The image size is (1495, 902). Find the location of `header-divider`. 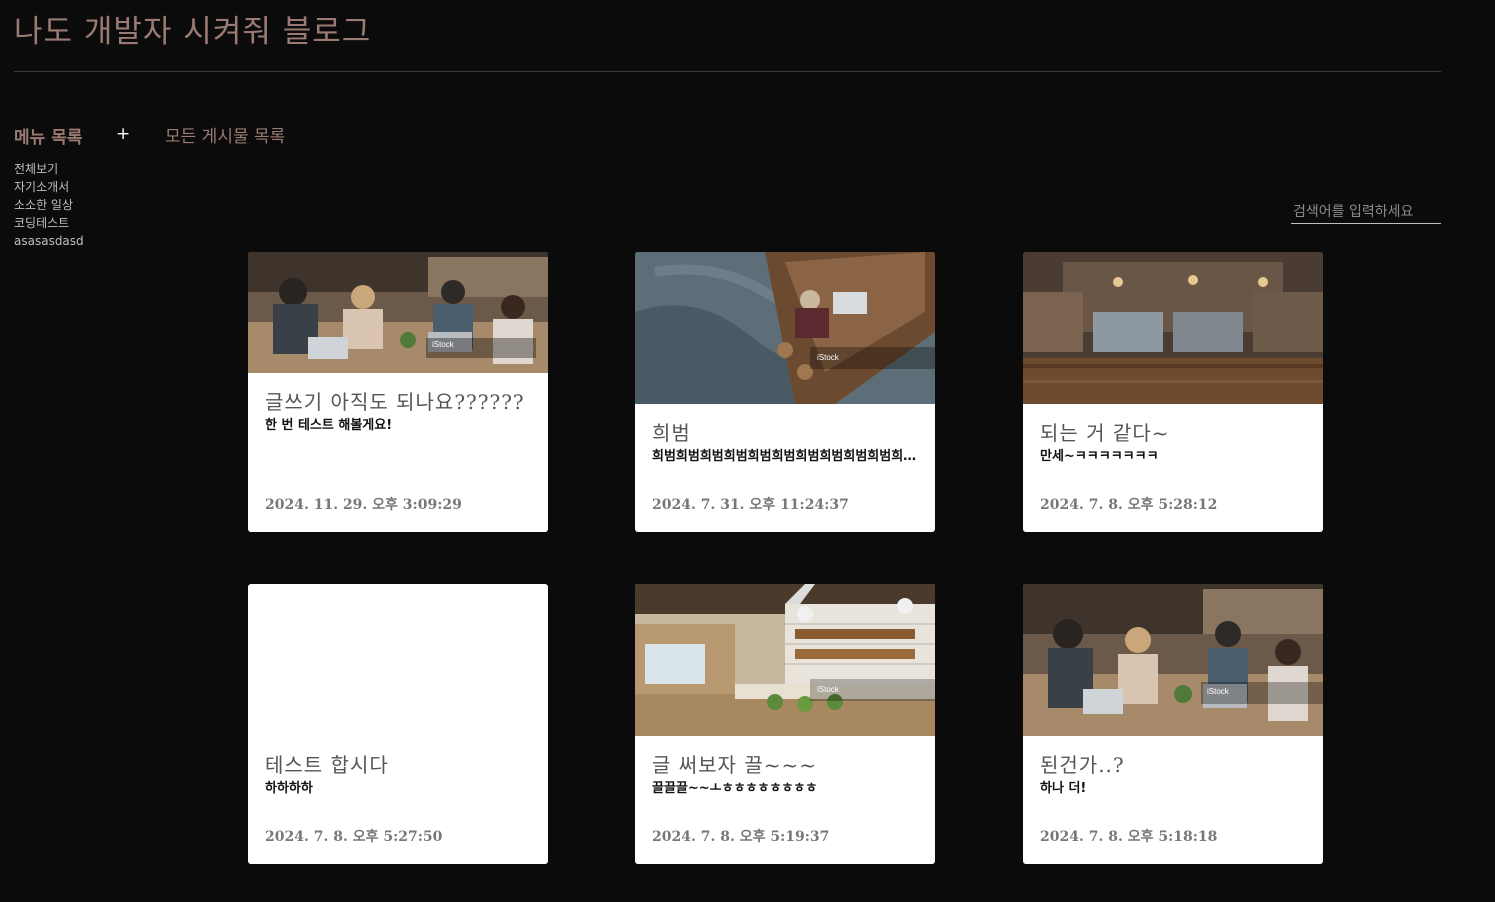

header-divider is located at coordinates (727, 71).